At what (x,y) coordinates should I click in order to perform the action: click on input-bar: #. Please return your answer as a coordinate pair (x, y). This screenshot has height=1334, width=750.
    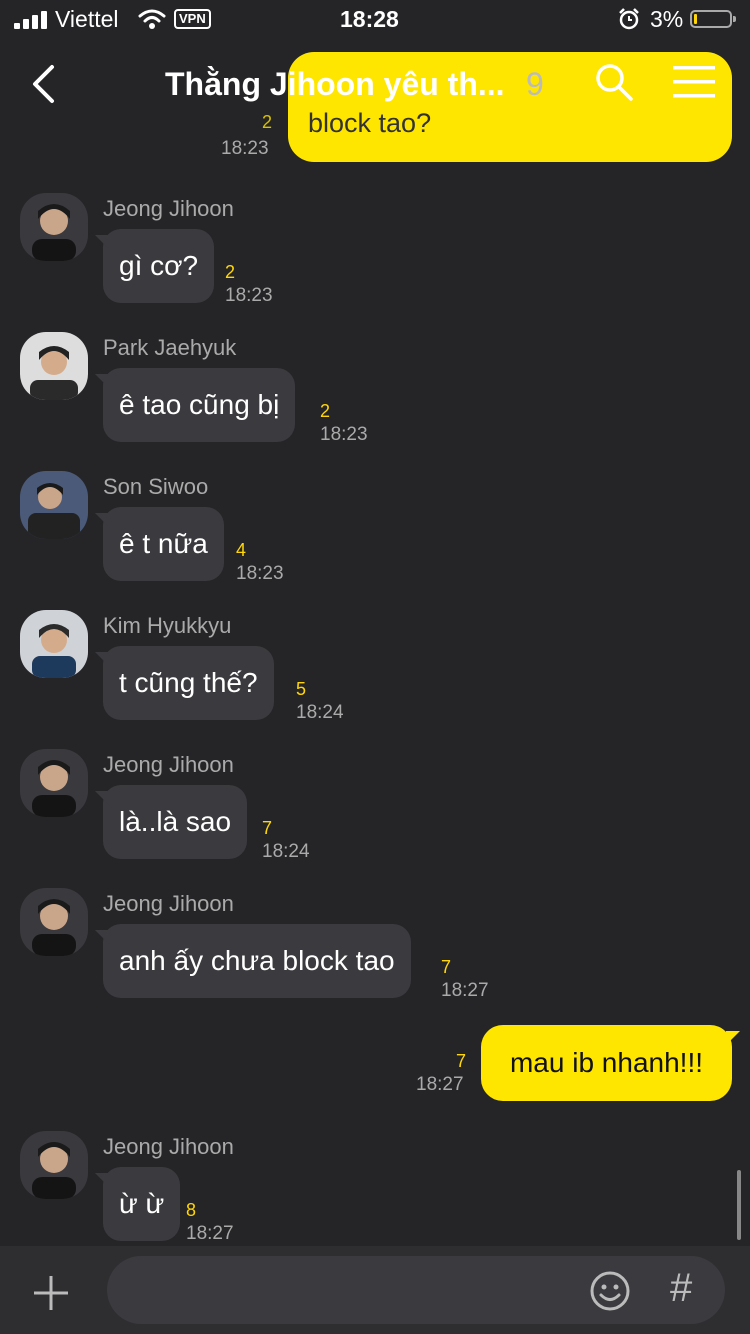
    Looking at the image, I should click on (375, 1290).